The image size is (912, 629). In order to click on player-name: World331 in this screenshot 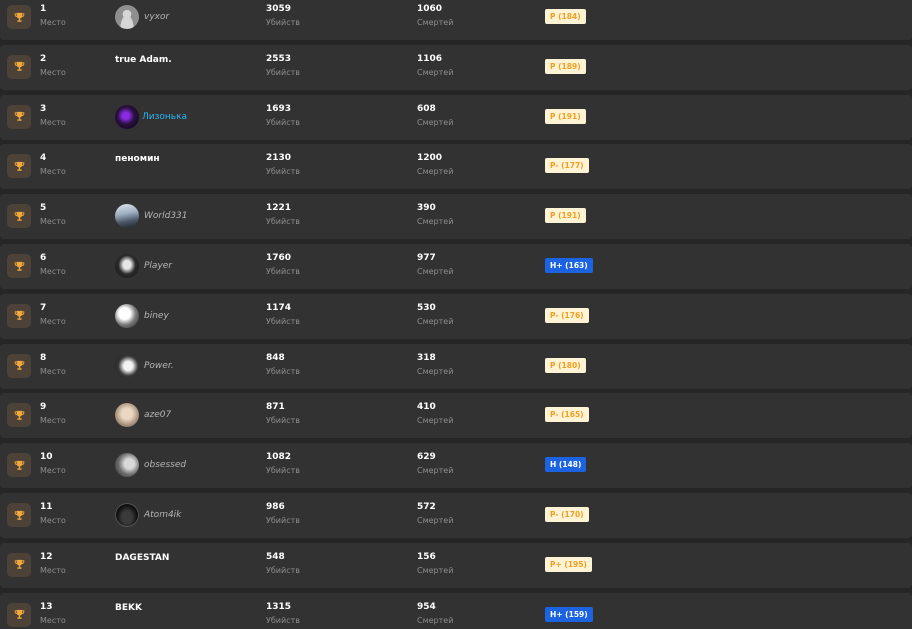, I will do `click(166, 216)`.